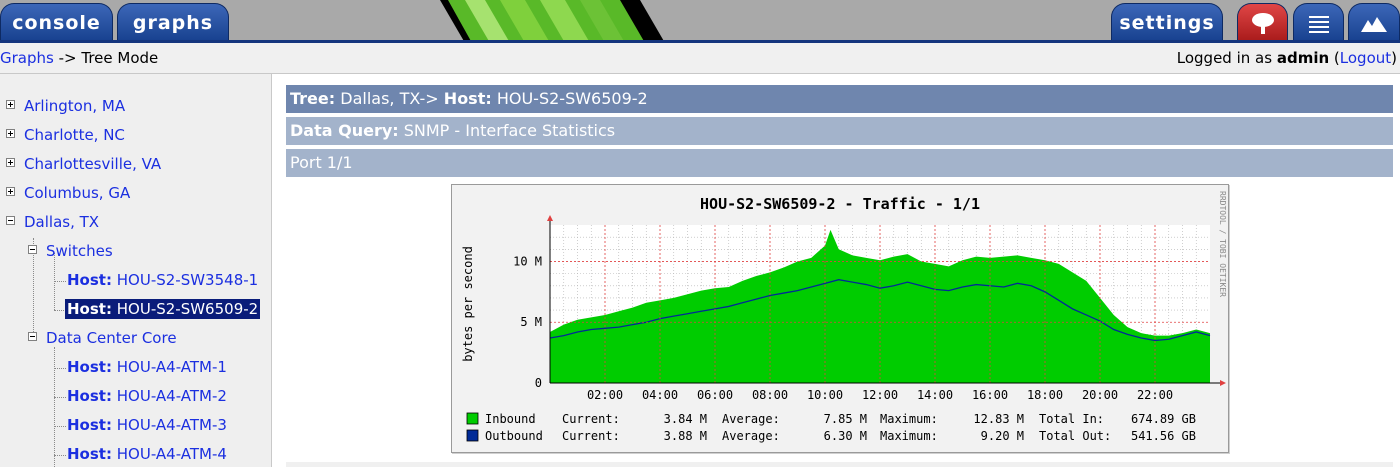  I want to click on tree-site-dallas: Dallas, TX, so click(61, 222).